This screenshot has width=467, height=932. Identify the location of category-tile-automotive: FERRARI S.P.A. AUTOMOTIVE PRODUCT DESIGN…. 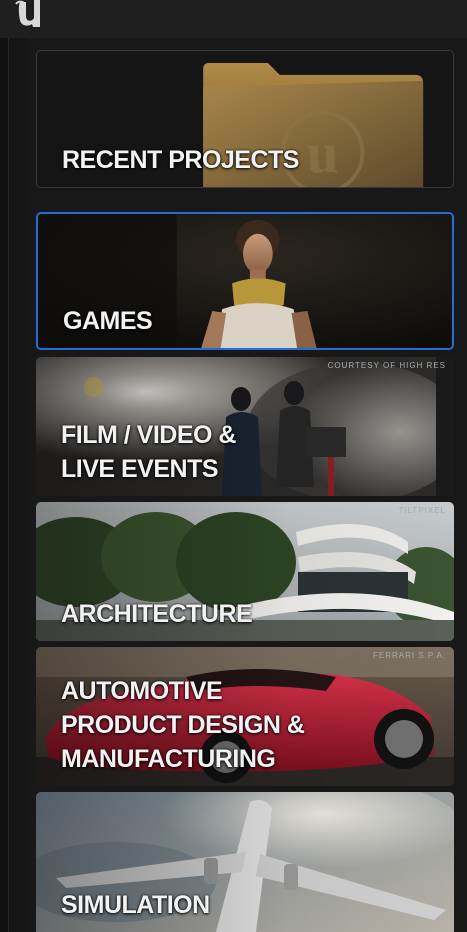
(245, 716).